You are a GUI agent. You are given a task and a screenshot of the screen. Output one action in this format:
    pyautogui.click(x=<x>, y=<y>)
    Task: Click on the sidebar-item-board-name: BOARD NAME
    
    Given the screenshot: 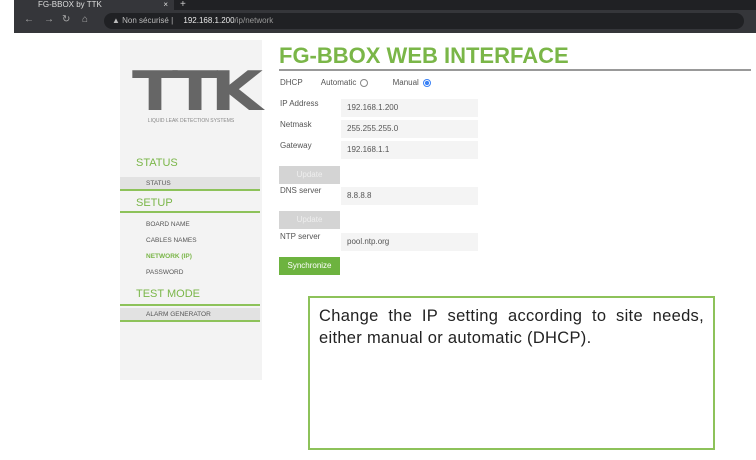 What is the action you would take?
    pyautogui.click(x=190, y=225)
    